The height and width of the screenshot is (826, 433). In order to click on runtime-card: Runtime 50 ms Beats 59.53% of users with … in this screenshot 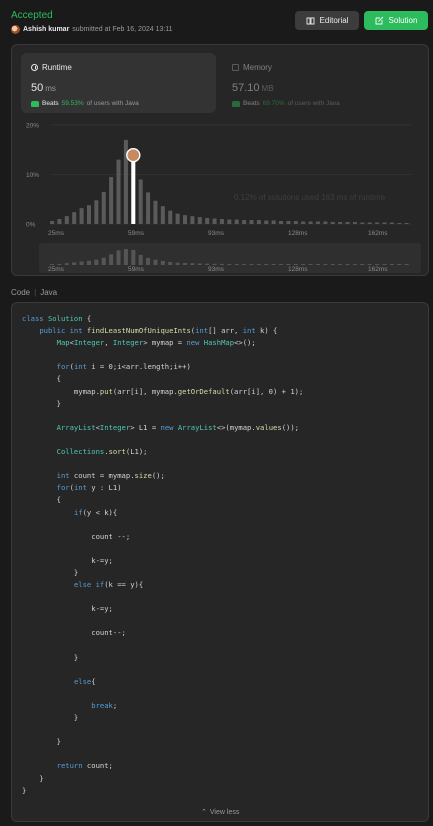, I will do `click(118, 83)`.